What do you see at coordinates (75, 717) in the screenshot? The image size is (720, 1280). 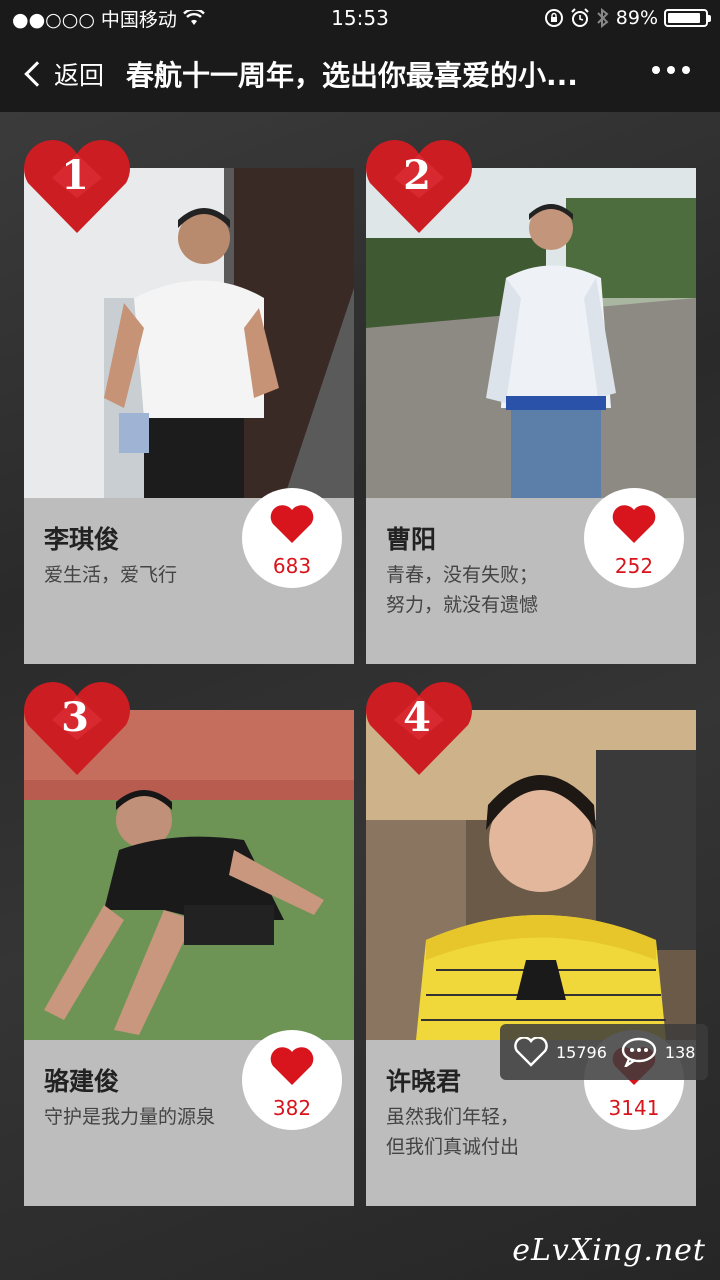 I see `rank-number: 3` at bounding box center [75, 717].